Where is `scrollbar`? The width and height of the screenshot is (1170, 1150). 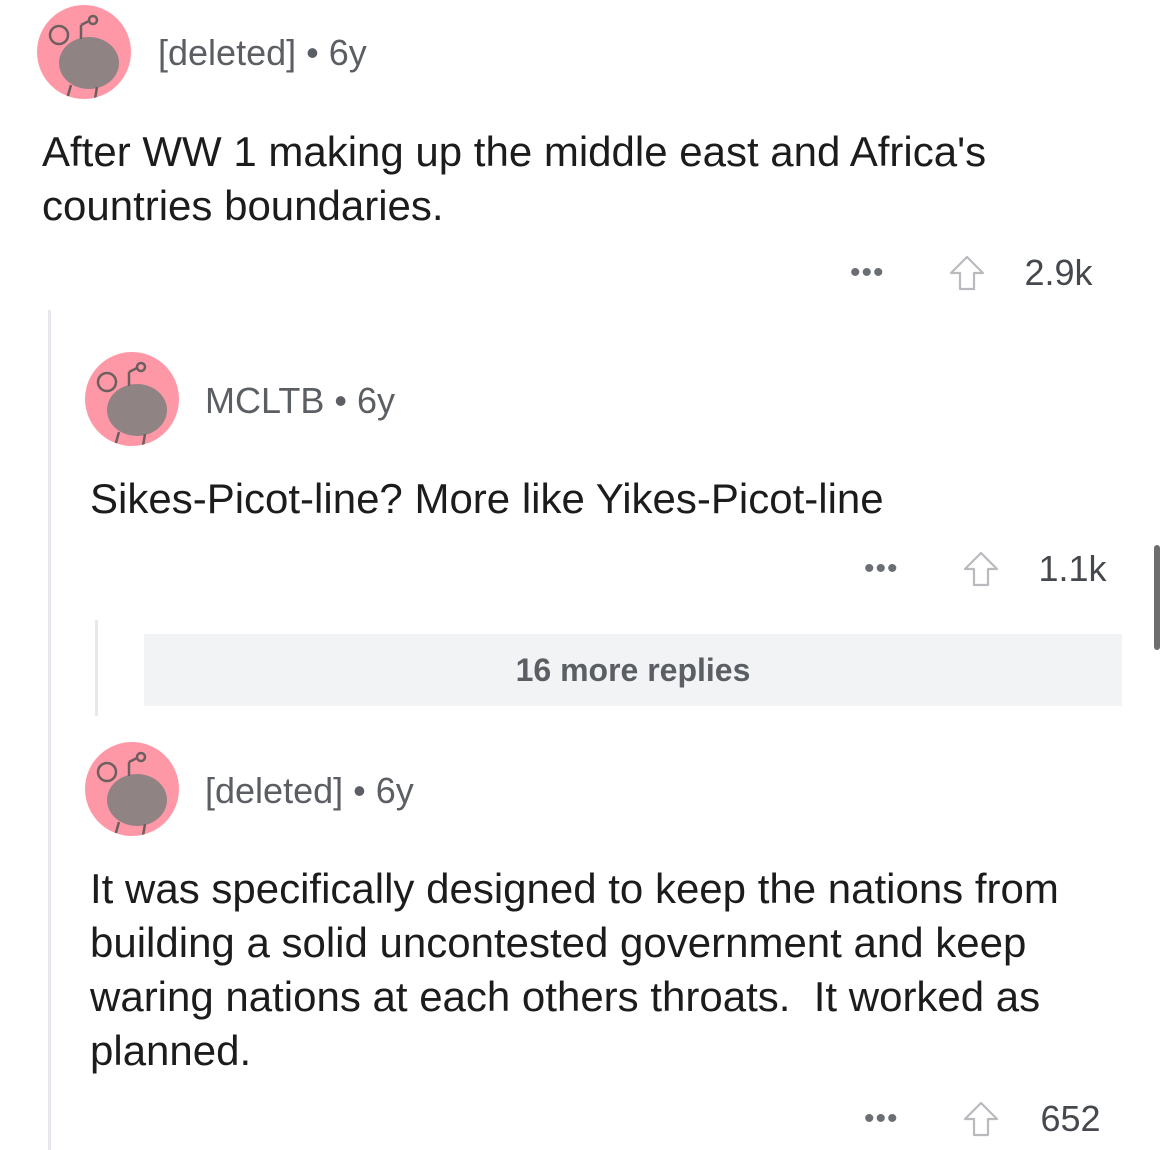
scrollbar is located at coordinates (1157, 597).